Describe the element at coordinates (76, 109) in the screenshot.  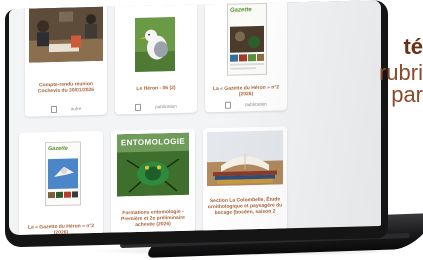
I see `card-type-label: autre` at that location.